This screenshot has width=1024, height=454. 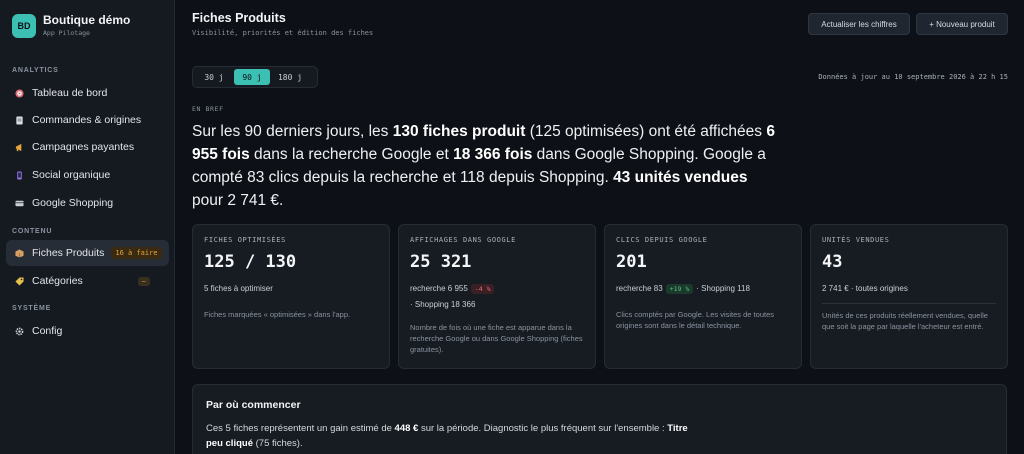 What do you see at coordinates (87, 281) in the screenshot?
I see `sidebar-item-categories: Catégories –` at bounding box center [87, 281].